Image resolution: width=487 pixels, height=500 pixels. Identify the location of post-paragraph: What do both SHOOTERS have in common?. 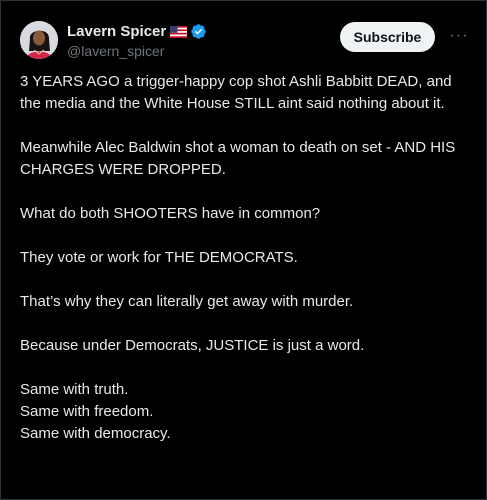
(246, 214).